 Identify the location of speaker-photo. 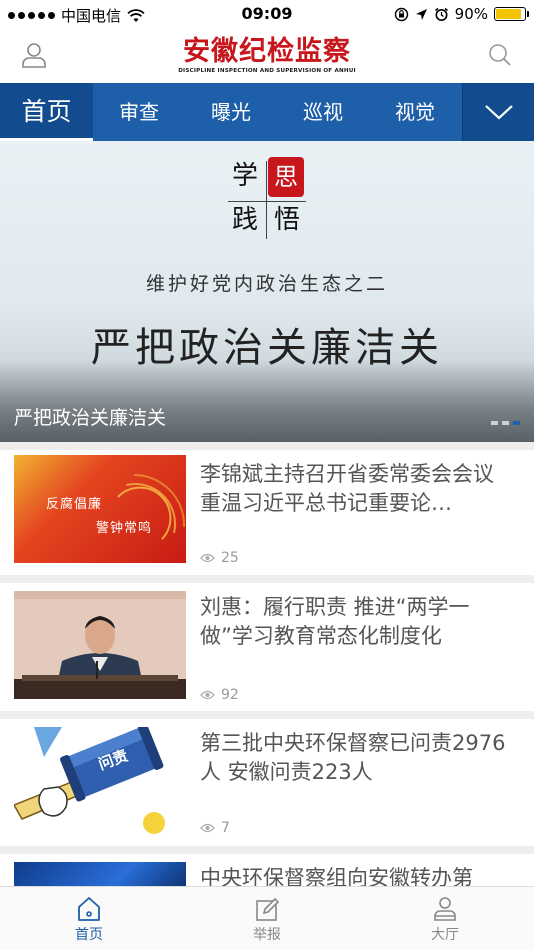
(100, 645).